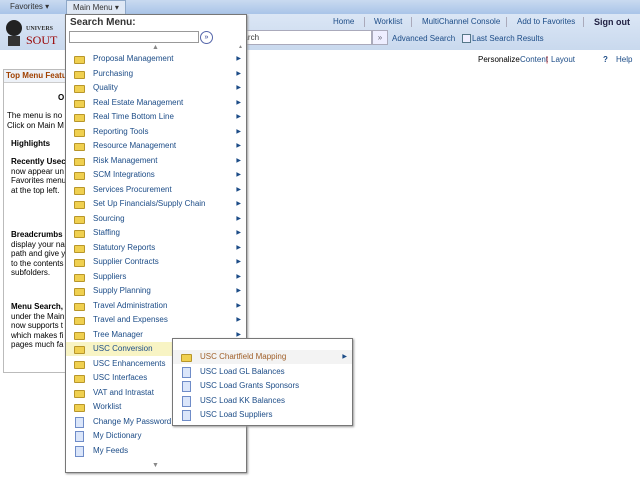 Image resolution: width=640 pixels, height=480 pixels. I want to click on personalize-layout-link: Layout, so click(563, 59).